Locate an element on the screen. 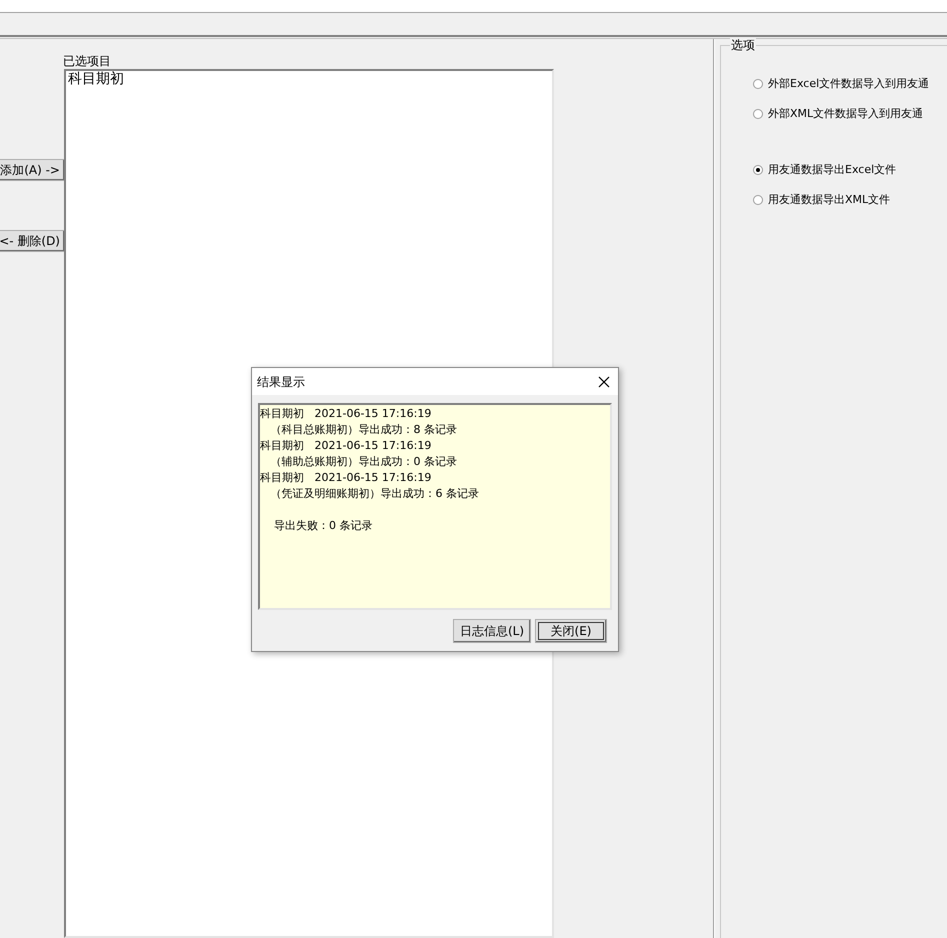 The image size is (947, 938). summary-line: 导出失败：0 条记录 is located at coordinates (323, 526).